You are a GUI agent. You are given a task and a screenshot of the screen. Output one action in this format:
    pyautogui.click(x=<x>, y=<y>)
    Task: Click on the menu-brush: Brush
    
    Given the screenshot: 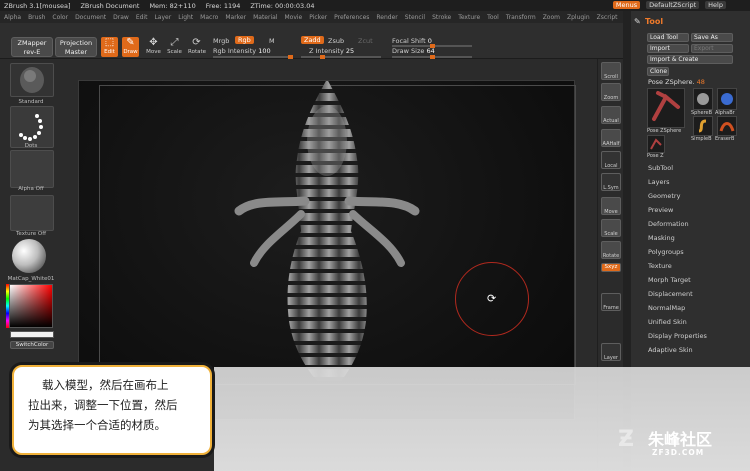 What is the action you would take?
    pyautogui.click(x=36, y=17)
    